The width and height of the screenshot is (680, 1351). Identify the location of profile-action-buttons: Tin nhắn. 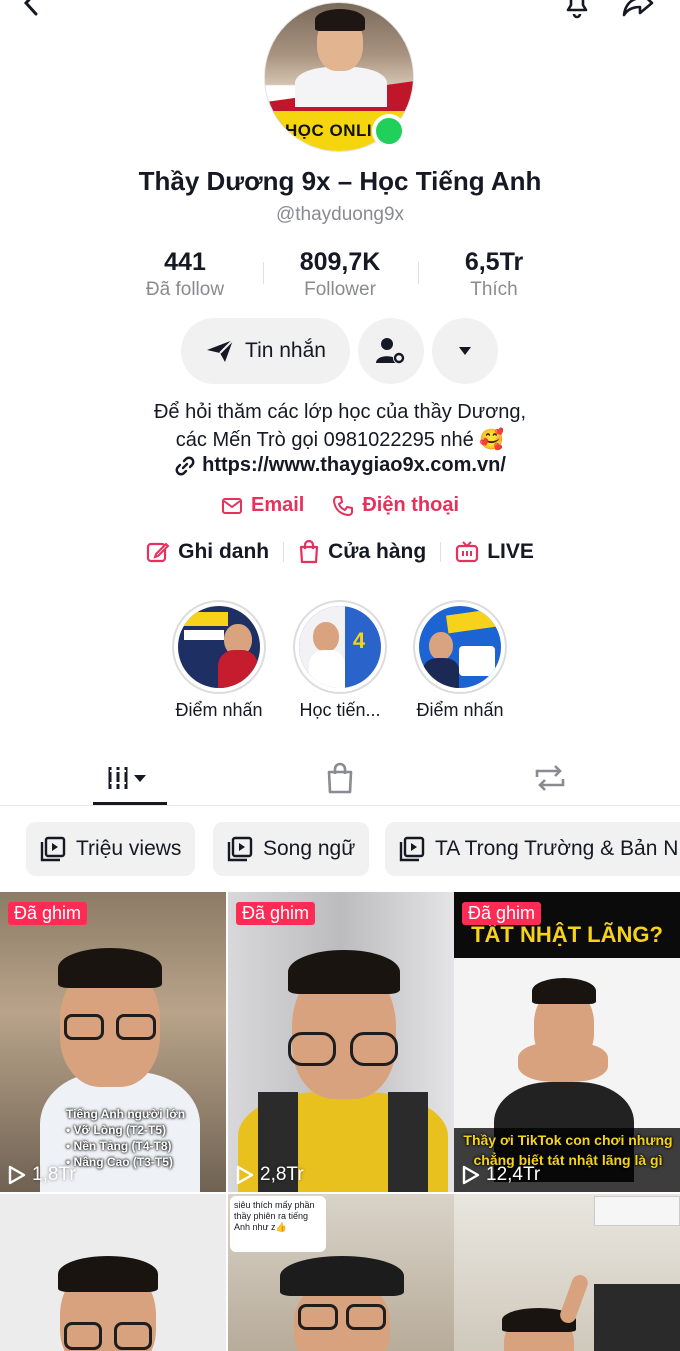
(340, 351).